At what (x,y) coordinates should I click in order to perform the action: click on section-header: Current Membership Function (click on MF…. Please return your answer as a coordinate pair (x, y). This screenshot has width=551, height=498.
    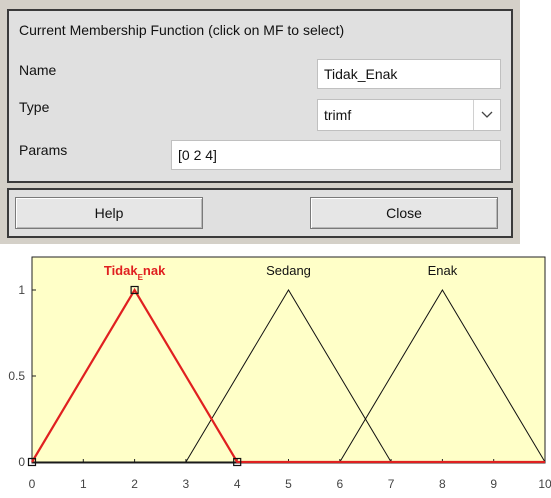
    Looking at the image, I should click on (182, 30).